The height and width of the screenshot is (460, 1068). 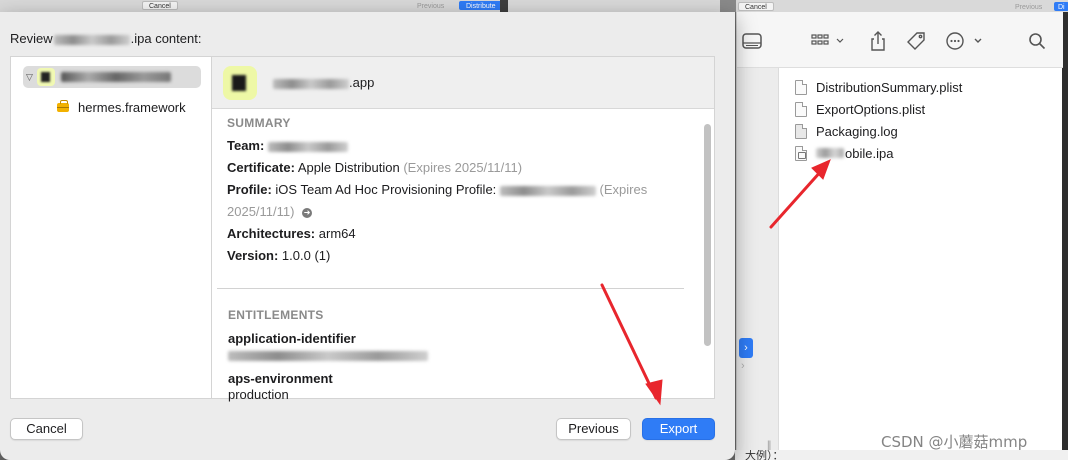 I want to click on team-row: Team:, so click(x=457, y=146).